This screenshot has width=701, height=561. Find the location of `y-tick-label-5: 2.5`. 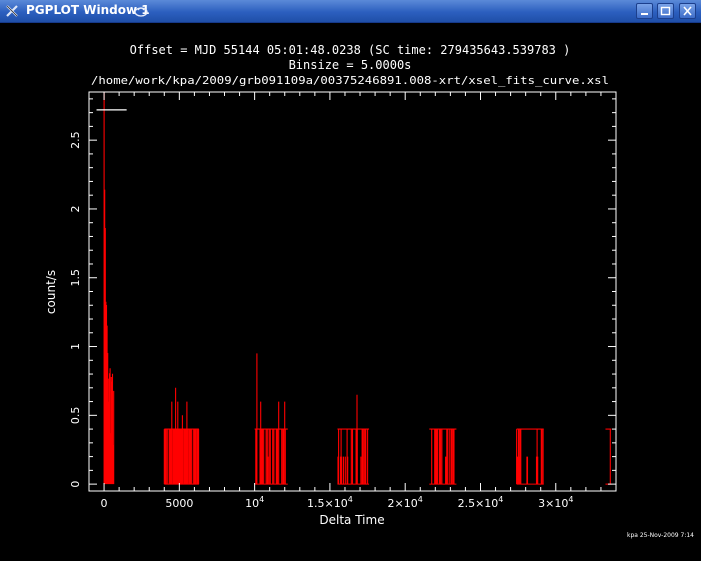

y-tick-label-5: 2.5 is located at coordinates (75, 140).